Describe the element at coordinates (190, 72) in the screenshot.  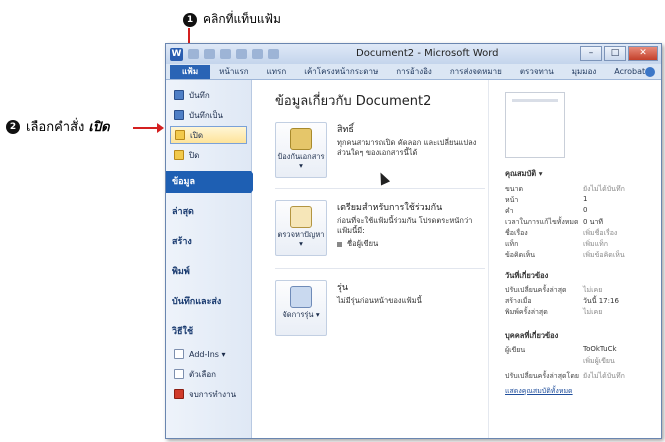
I see `tab-file: แฟ้ม` at that location.